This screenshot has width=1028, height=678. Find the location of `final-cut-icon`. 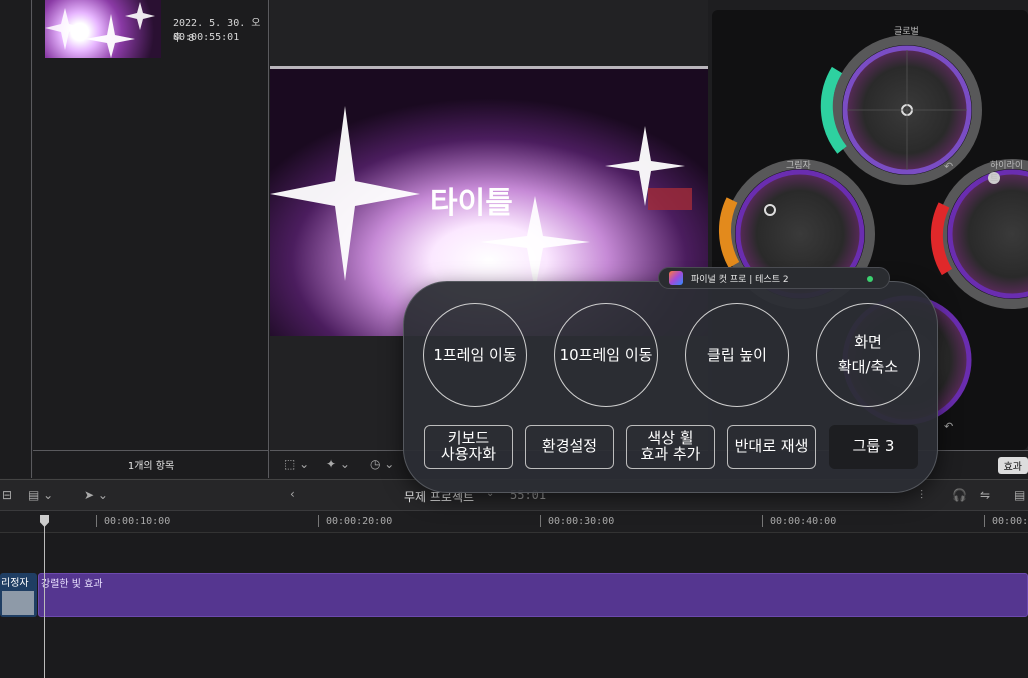

final-cut-icon is located at coordinates (676, 278).